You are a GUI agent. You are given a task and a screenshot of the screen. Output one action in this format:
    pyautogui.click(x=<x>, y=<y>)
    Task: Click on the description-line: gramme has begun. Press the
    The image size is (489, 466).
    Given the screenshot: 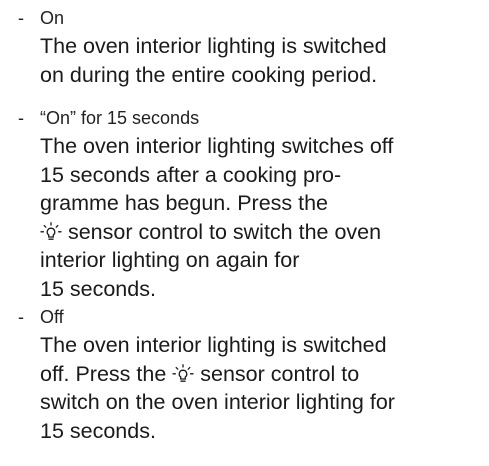 What is the action you would take?
    pyautogui.click(x=184, y=203)
    